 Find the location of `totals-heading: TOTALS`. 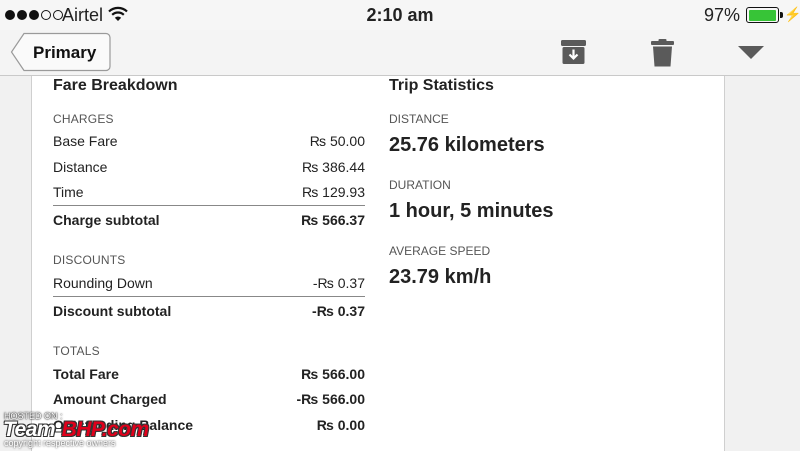

totals-heading: TOTALS is located at coordinates (76, 351).